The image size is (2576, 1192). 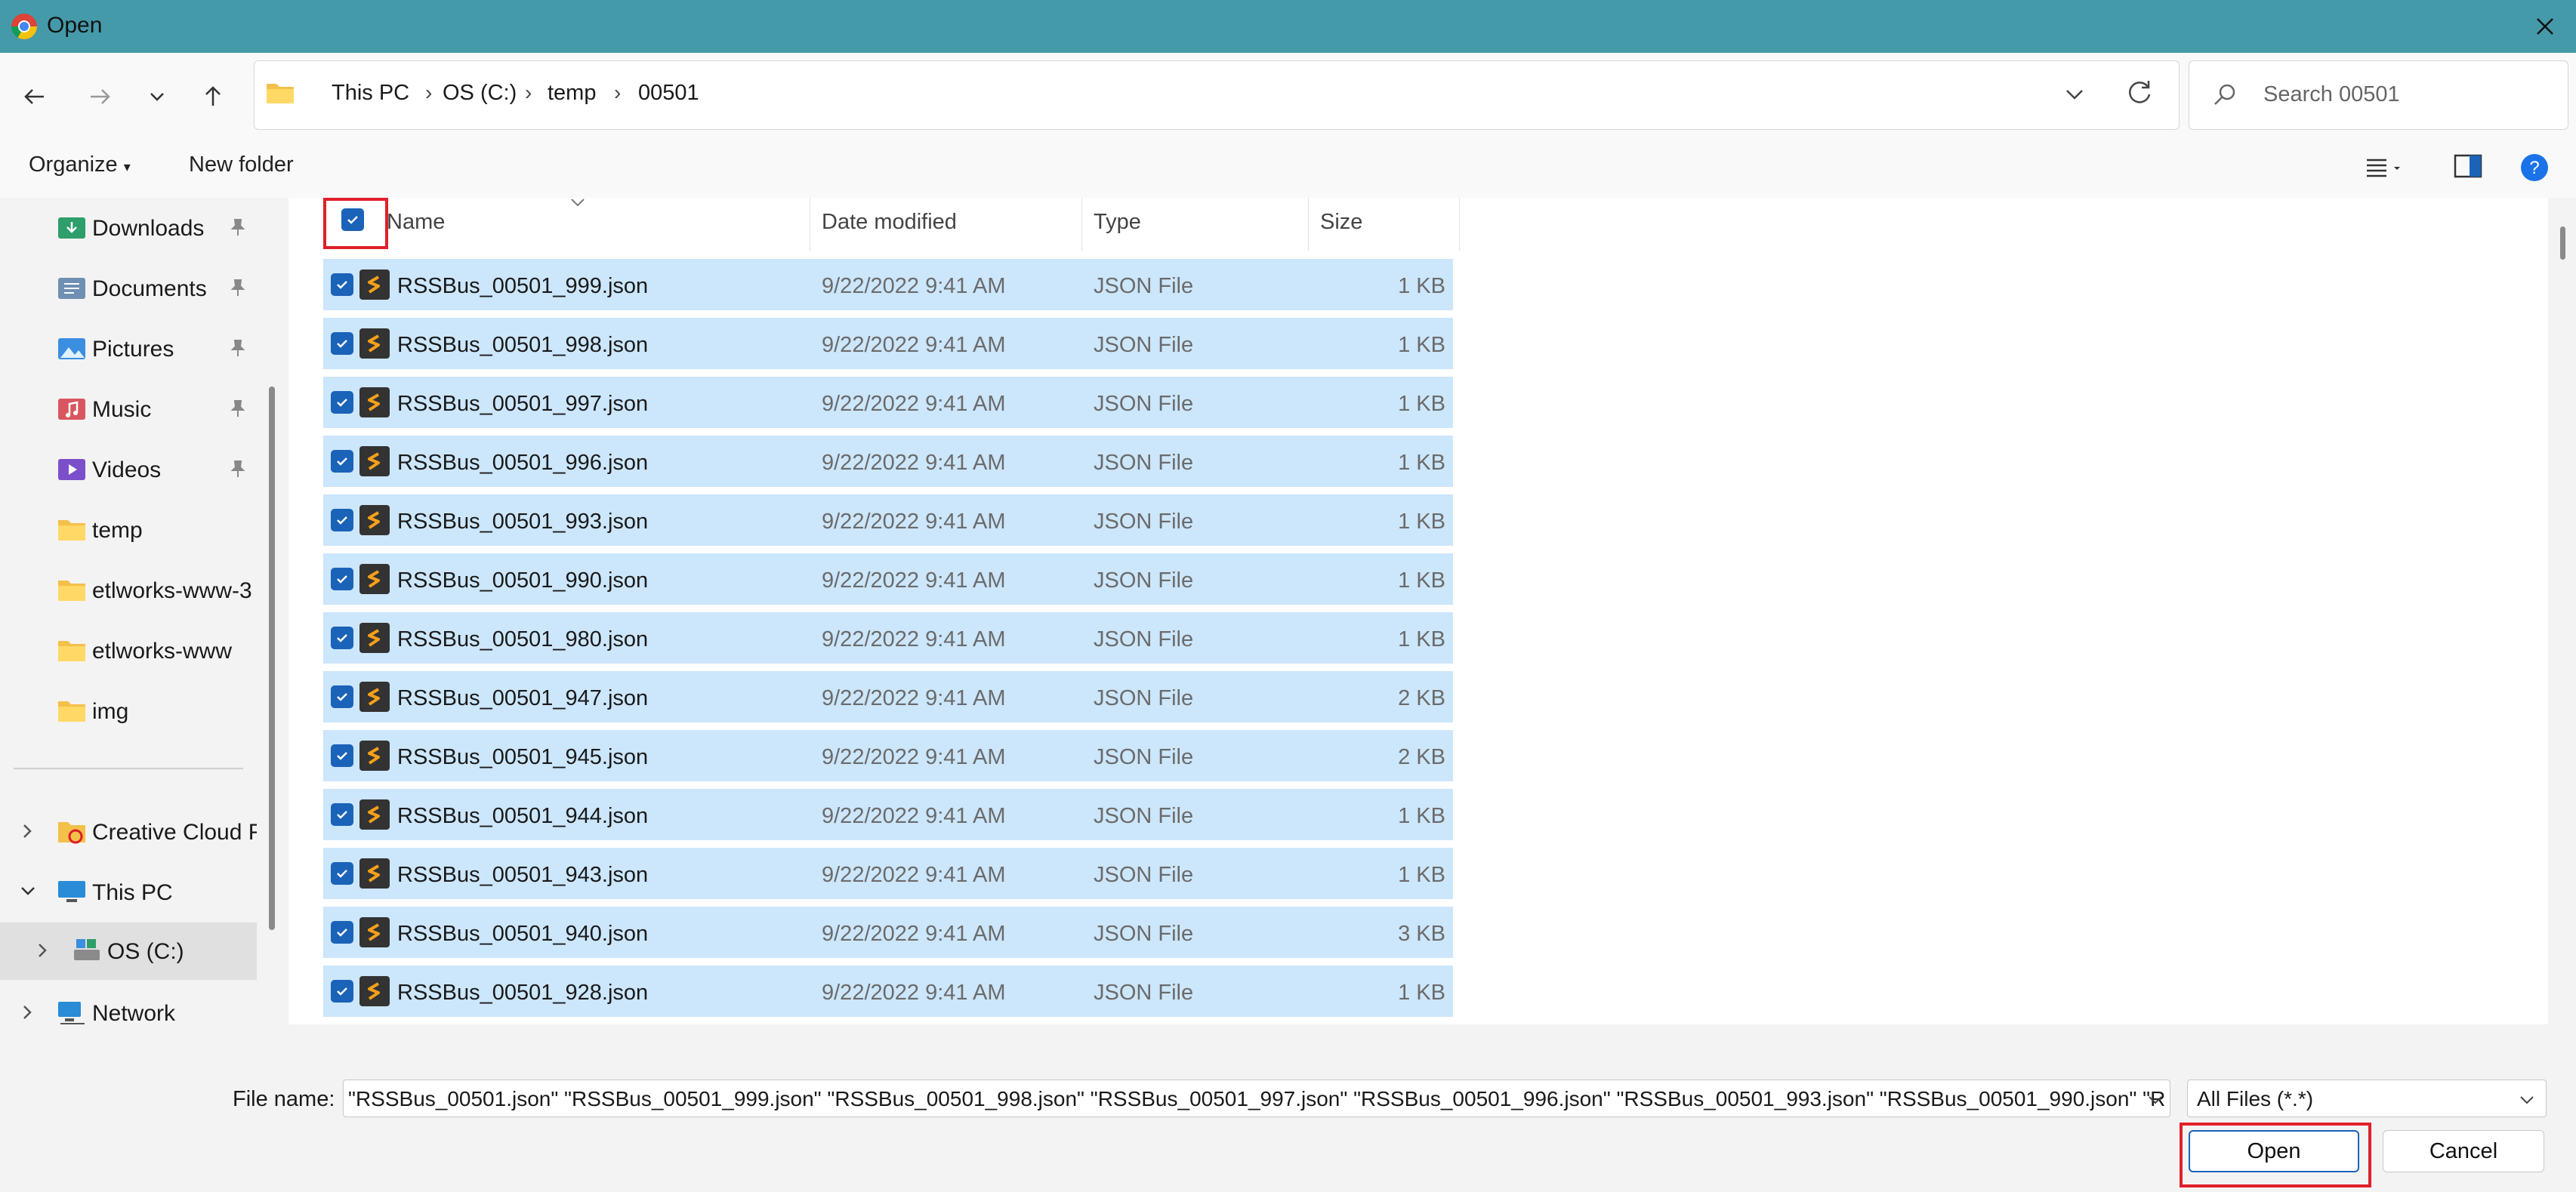 I want to click on sidebar-item-videos: Videos, so click(x=128, y=469).